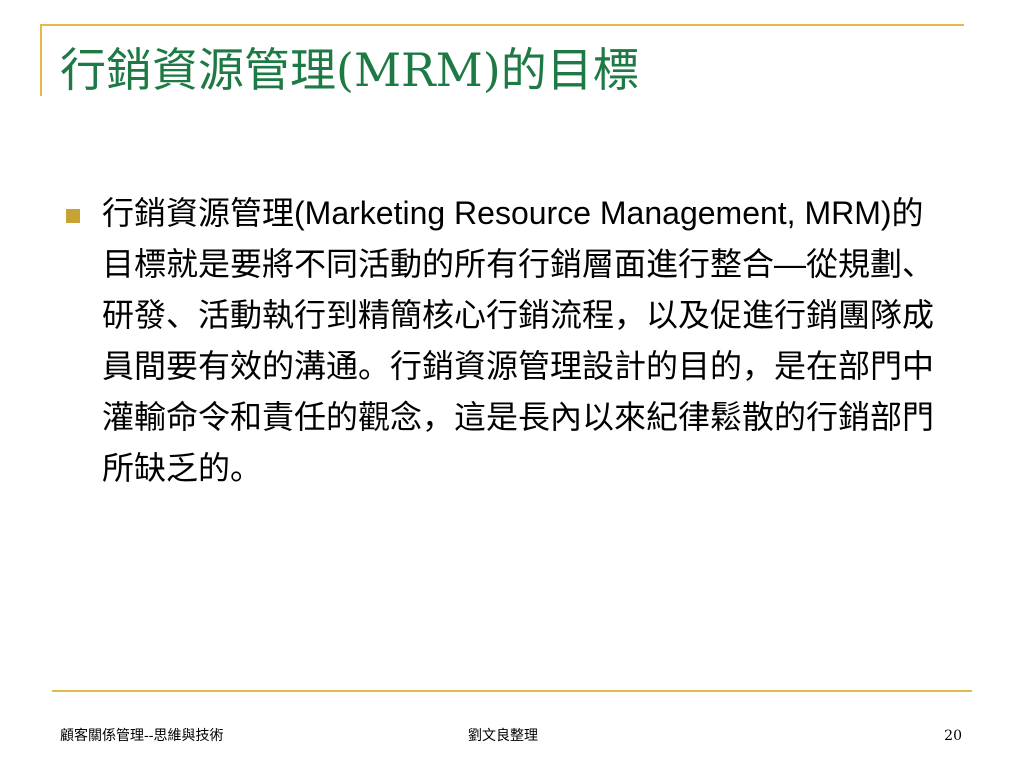 The width and height of the screenshot is (1024, 768). Describe the element at coordinates (142, 736) in the screenshot. I see `footer-course-title: 顧客關係管理--思維與技術` at that location.